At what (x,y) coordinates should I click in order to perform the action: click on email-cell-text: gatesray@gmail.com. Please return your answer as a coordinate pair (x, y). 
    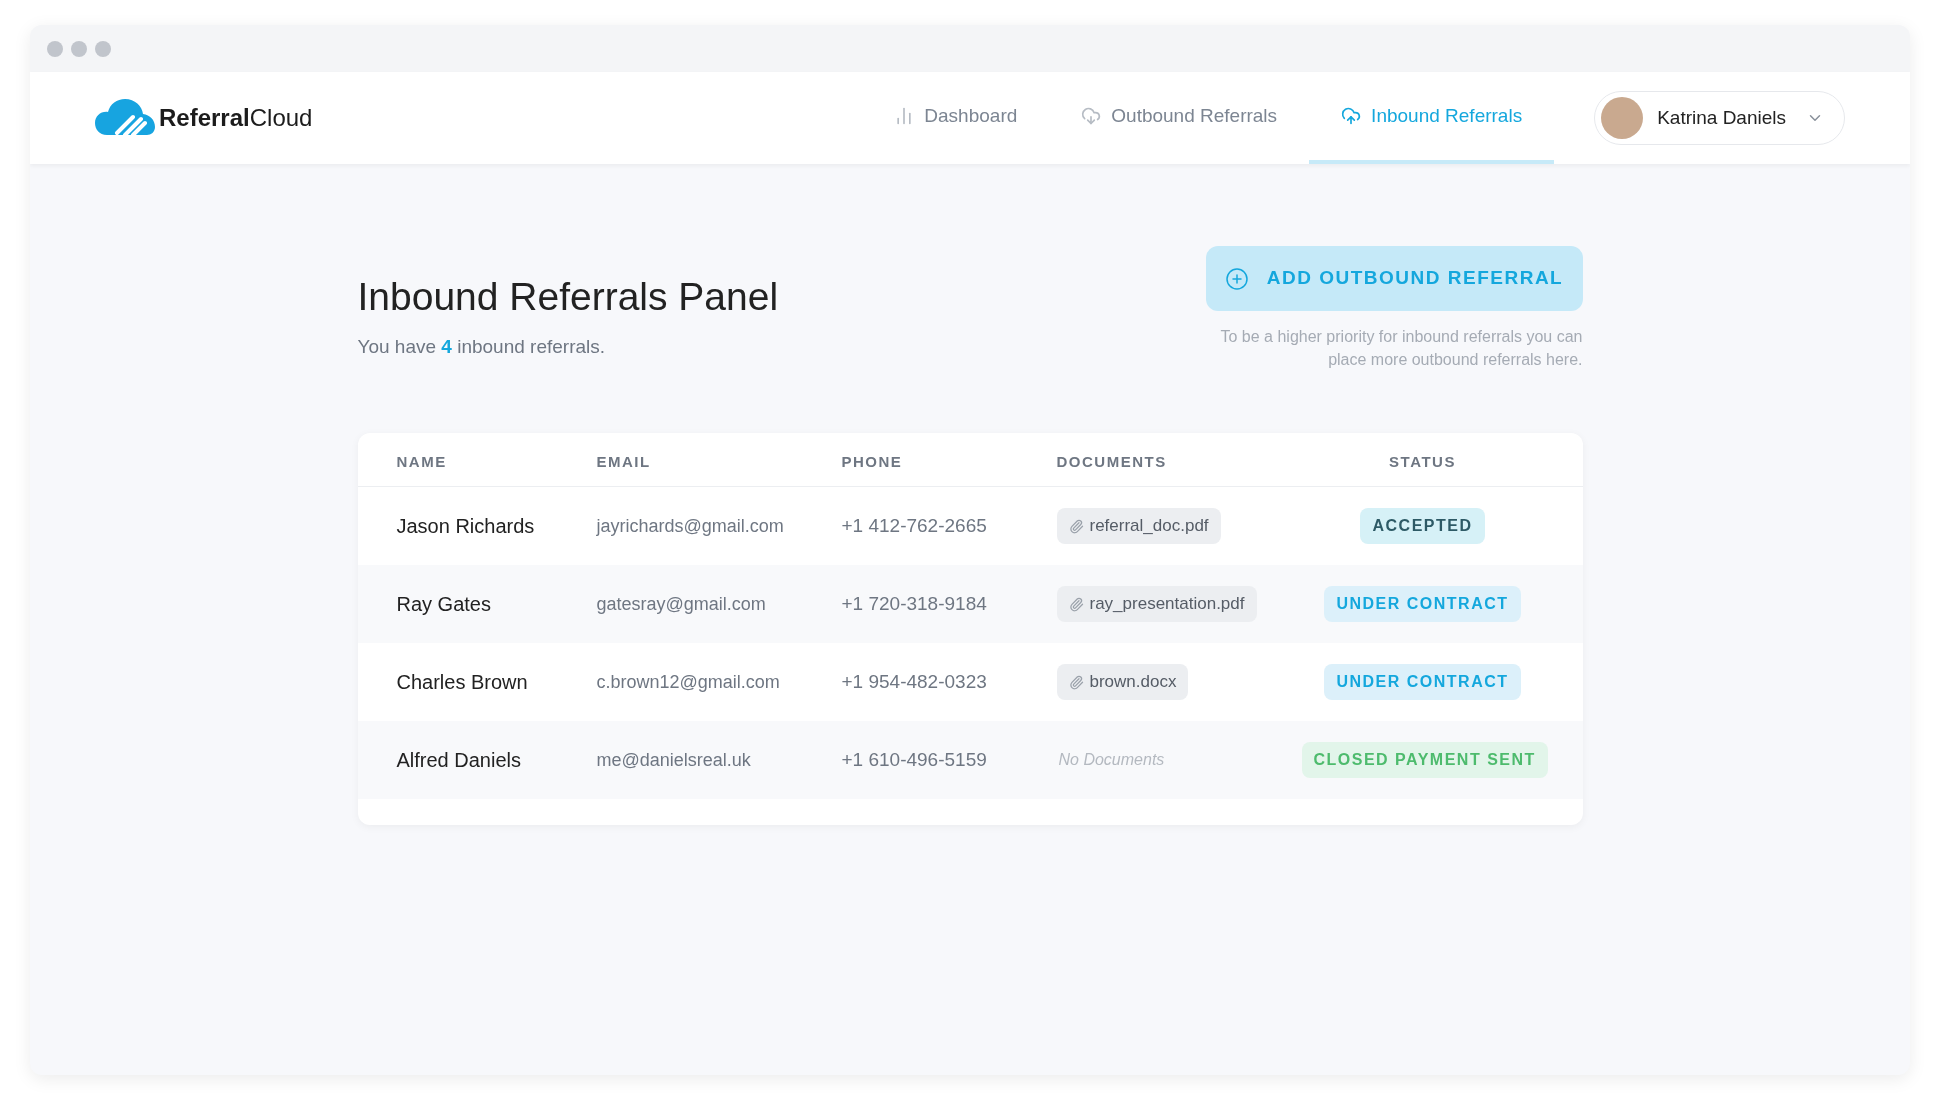
    Looking at the image, I should click on (681, 604).